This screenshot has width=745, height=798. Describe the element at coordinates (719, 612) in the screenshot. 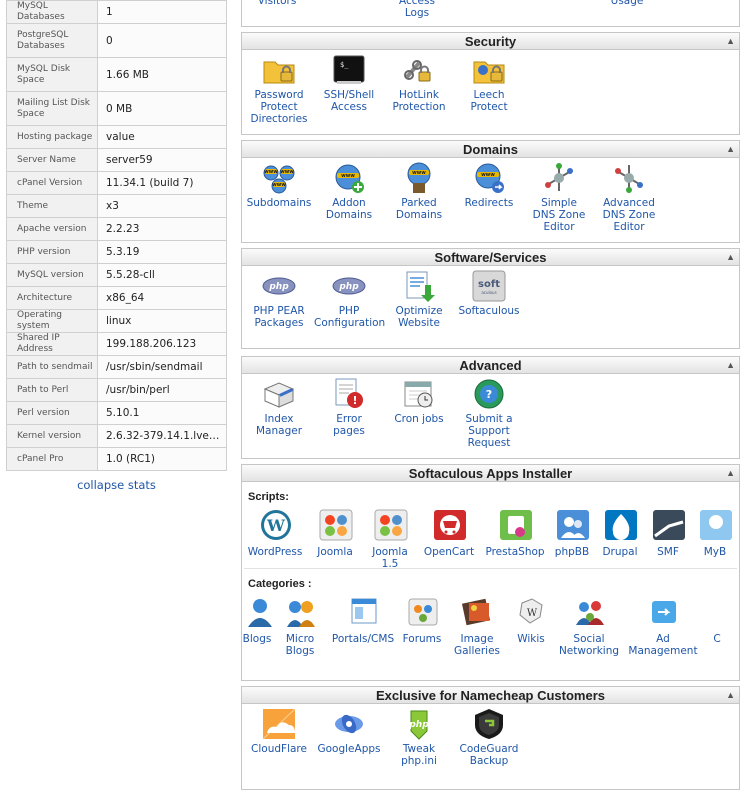

I see `more-category-icon` at that location.